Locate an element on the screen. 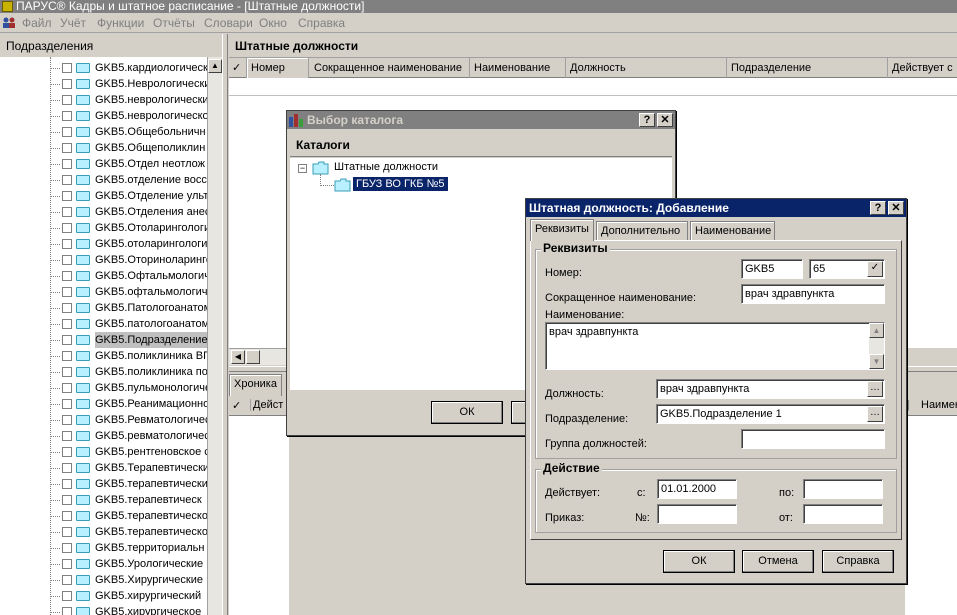 Image resolution: width=957 pixels, height=615 pixels. active-to-field is located at coordinates (843, 489).